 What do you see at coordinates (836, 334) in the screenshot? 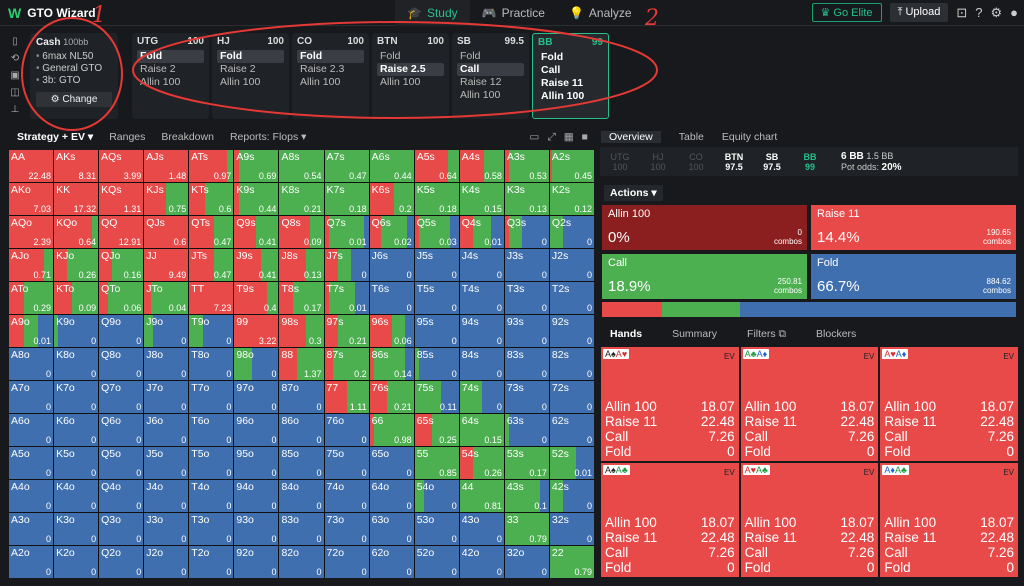
I see `tab-blockers: Blockers` at bounding box center [836, 334].